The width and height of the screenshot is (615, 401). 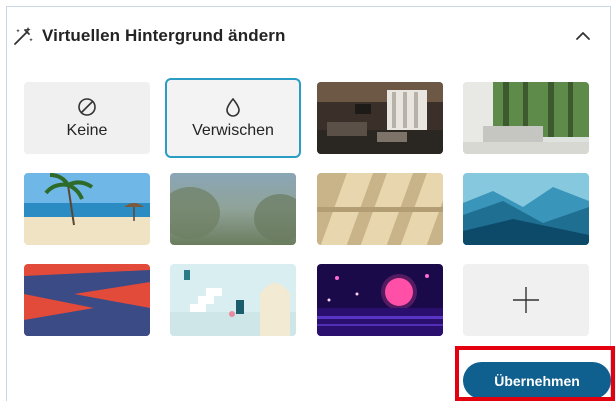 I want to click on panel-title: Virtuellen Hintergrund ändern, so click(x=164, y=35).